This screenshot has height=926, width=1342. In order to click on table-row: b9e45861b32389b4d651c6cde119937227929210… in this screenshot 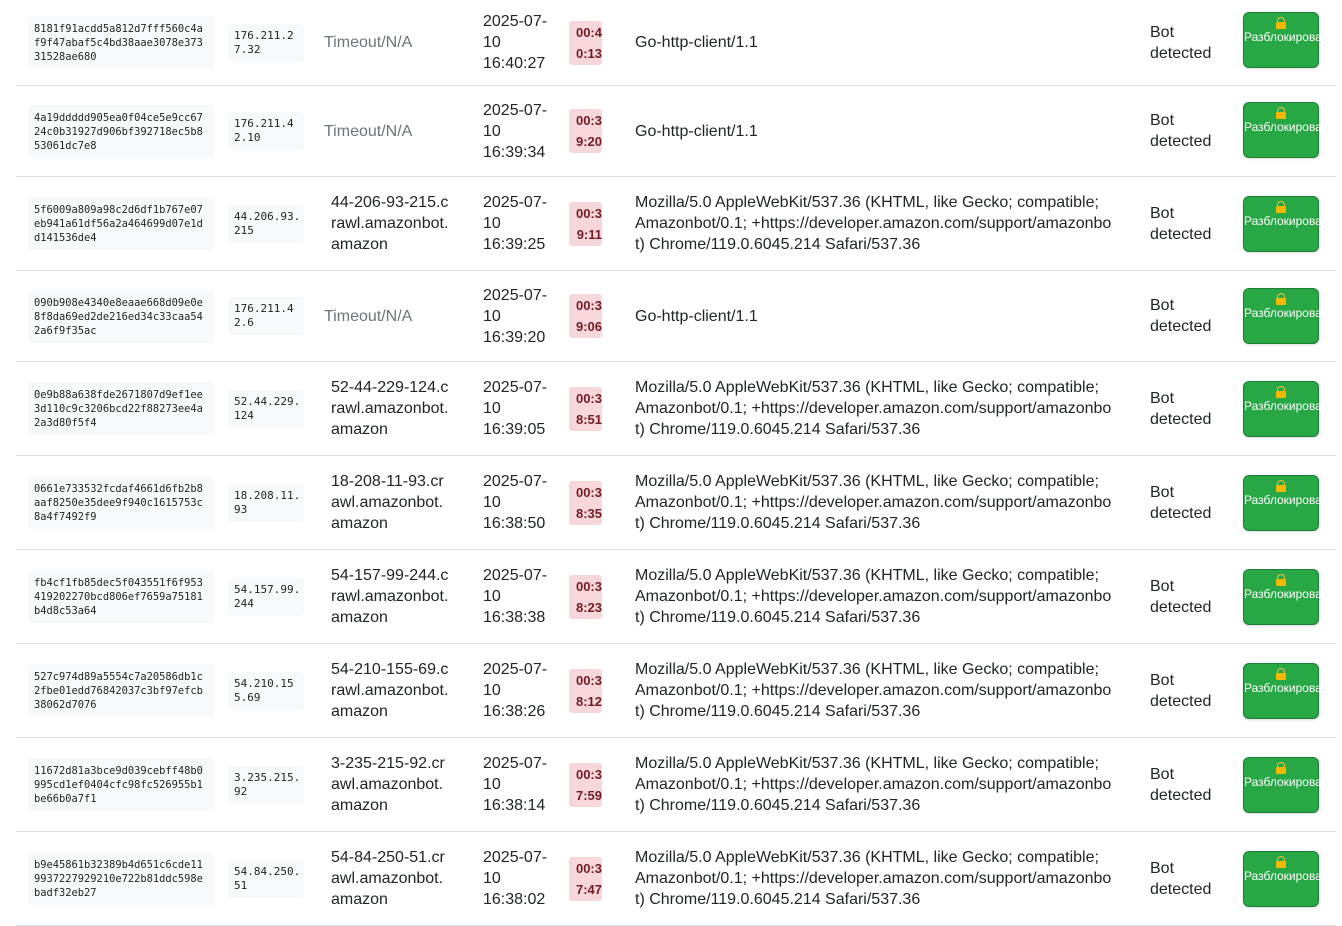, I will do `click(676, 879)`.